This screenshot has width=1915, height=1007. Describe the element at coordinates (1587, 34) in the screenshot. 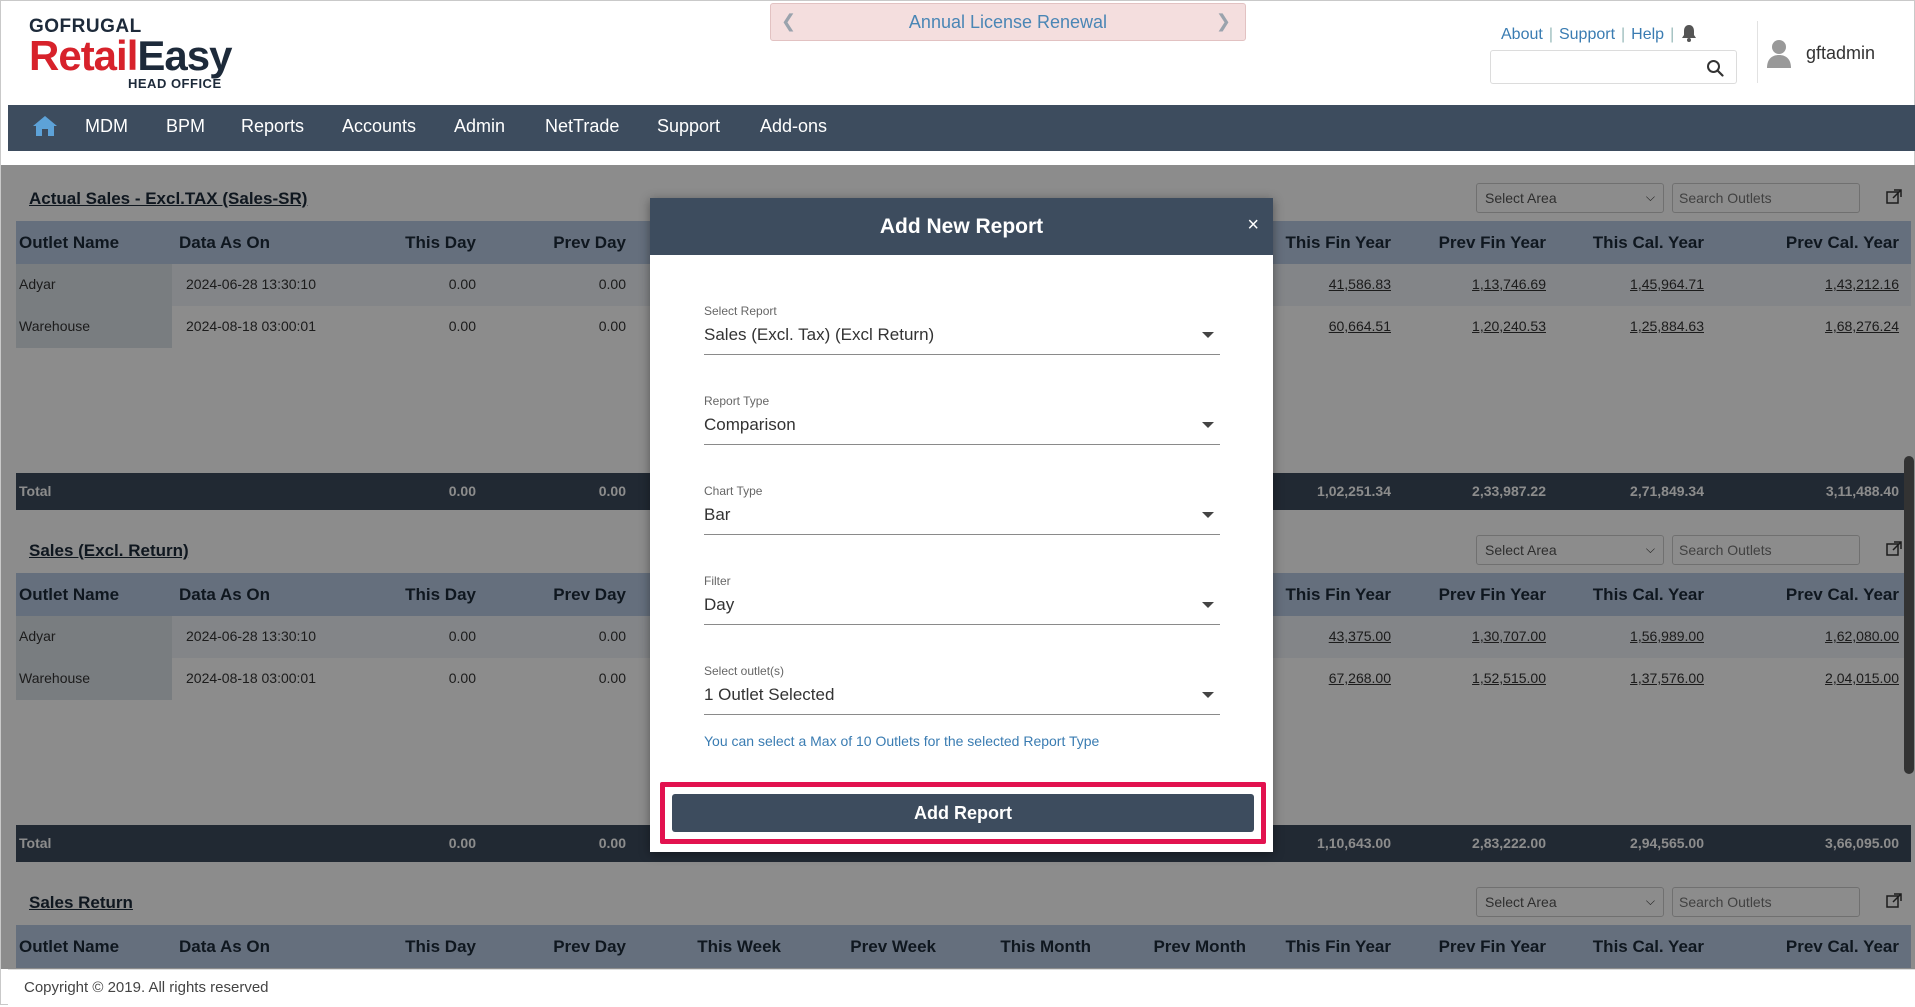

I see `support-link: Support` at that location.